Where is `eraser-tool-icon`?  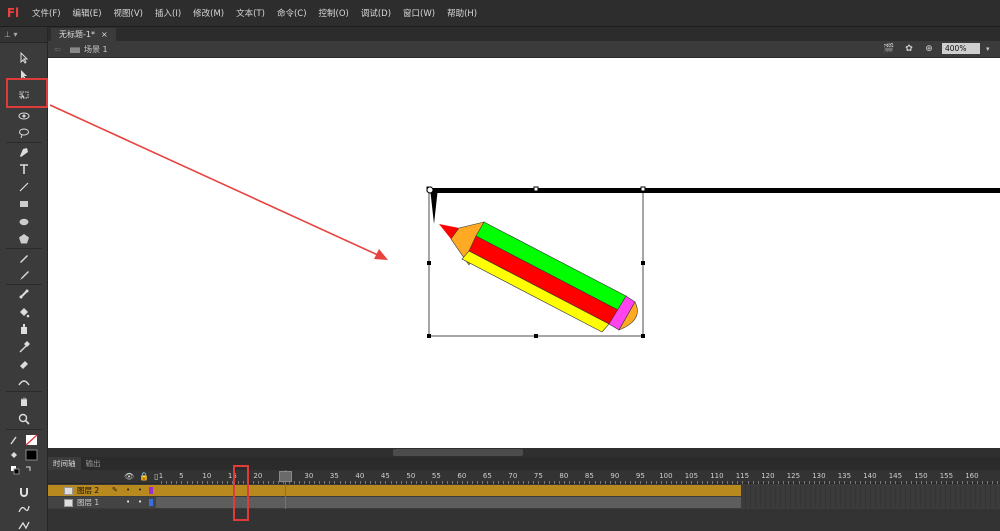 eraser-tool-icon is located at coordinates (24, 364).